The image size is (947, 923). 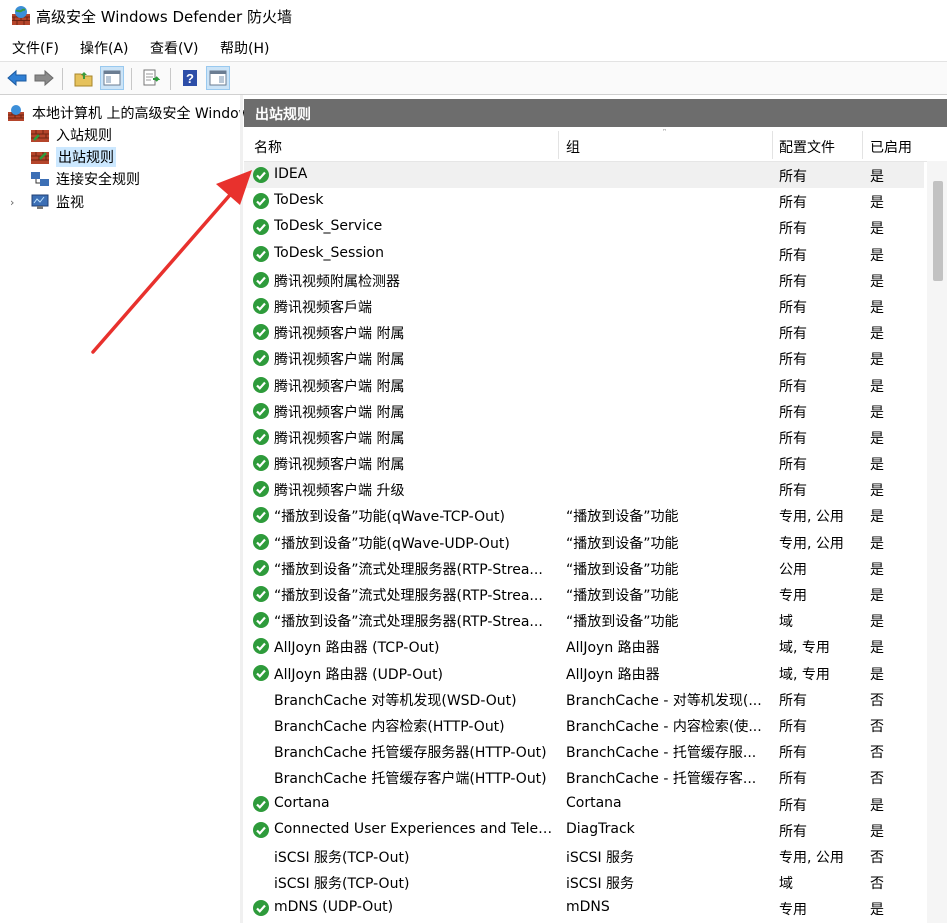 What do you see at coordinates (170, 79) in the screenshot?
I see `toolbar-separator` at bounding box center [170, 79].